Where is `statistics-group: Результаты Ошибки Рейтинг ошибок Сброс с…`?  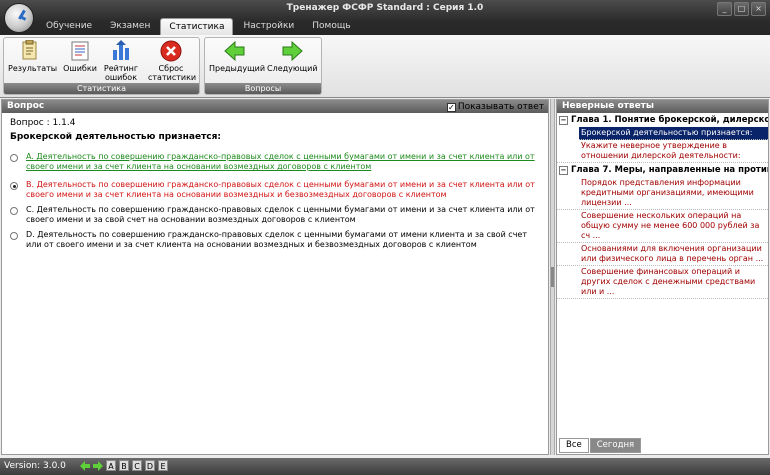
statistics-group: Результаты Ошибки Рейтинг ошибок Сброс с… is located at coordinates (101, 66).